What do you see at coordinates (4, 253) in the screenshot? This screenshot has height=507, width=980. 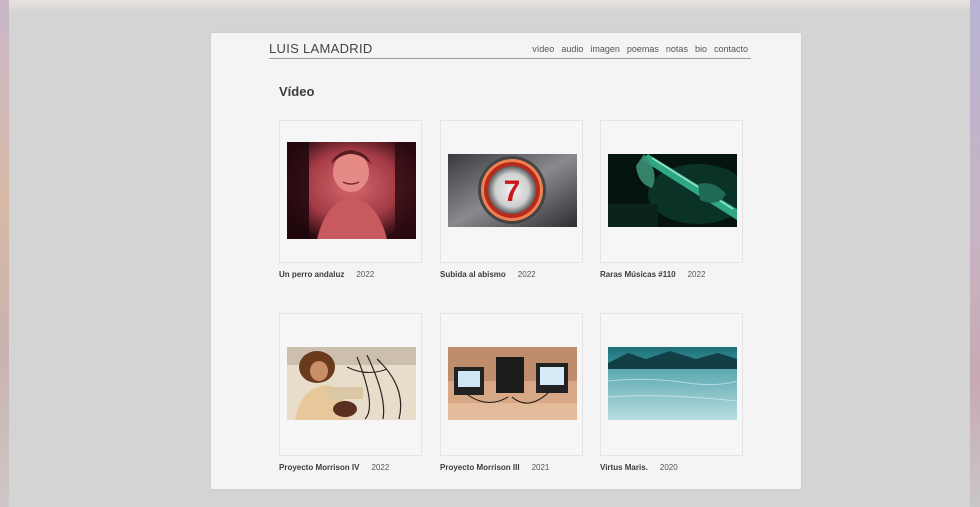 I see `background-edge-left` at bounding box center [4, 253].